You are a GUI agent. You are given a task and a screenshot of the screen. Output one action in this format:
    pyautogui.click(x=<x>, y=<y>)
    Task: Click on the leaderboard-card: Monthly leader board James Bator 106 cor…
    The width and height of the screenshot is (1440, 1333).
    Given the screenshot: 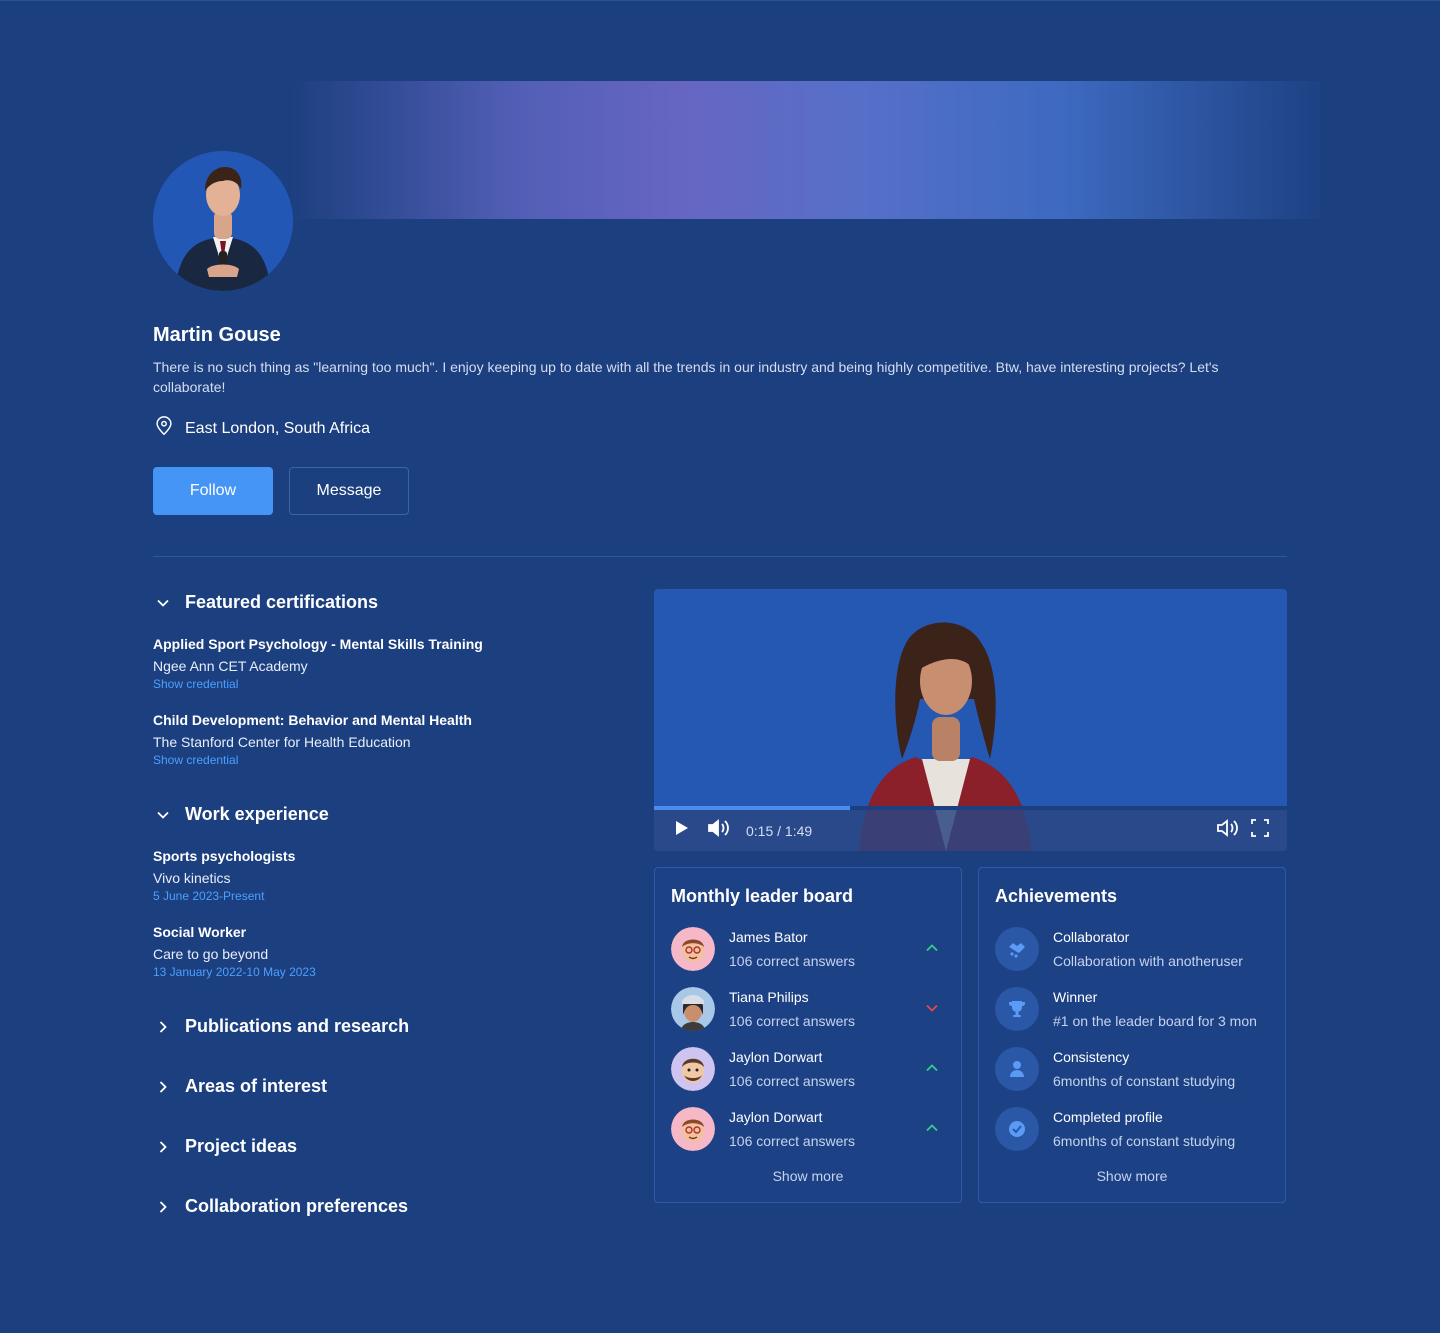 What is the action you would take?
    pyautogui.click(x=808, y=1035)
    